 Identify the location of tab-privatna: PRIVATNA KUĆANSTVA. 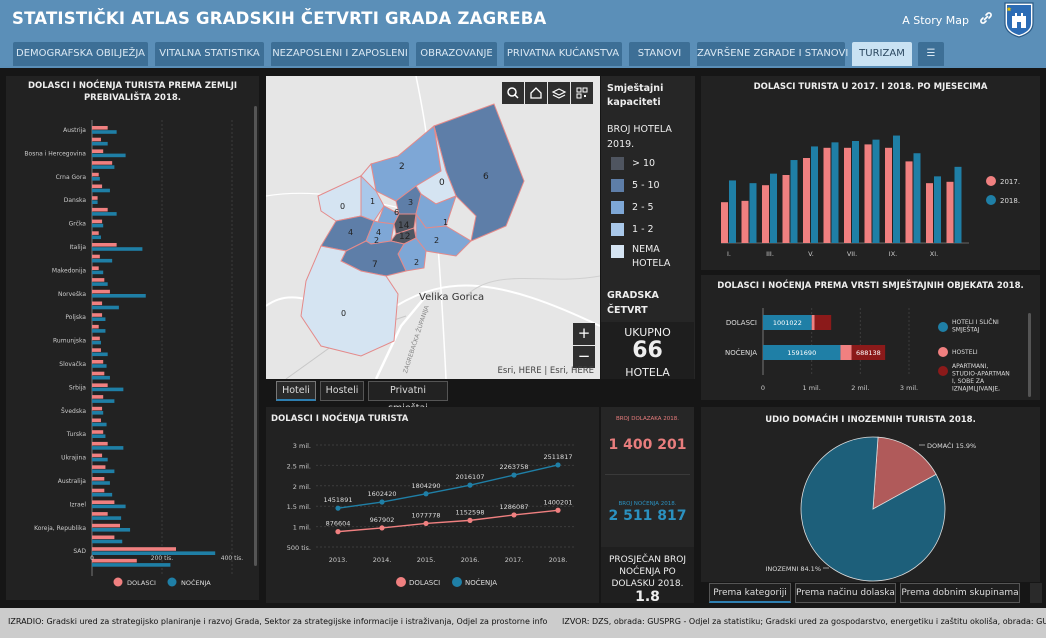
(563, 54).